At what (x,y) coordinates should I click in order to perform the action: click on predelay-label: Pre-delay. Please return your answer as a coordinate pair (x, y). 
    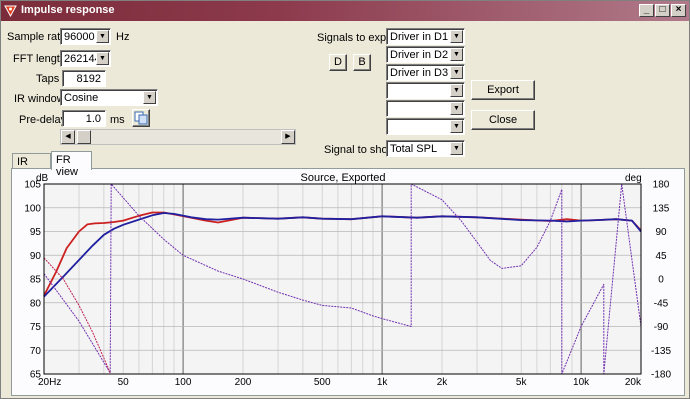
    Looking at the image, I should click on (43, 120).